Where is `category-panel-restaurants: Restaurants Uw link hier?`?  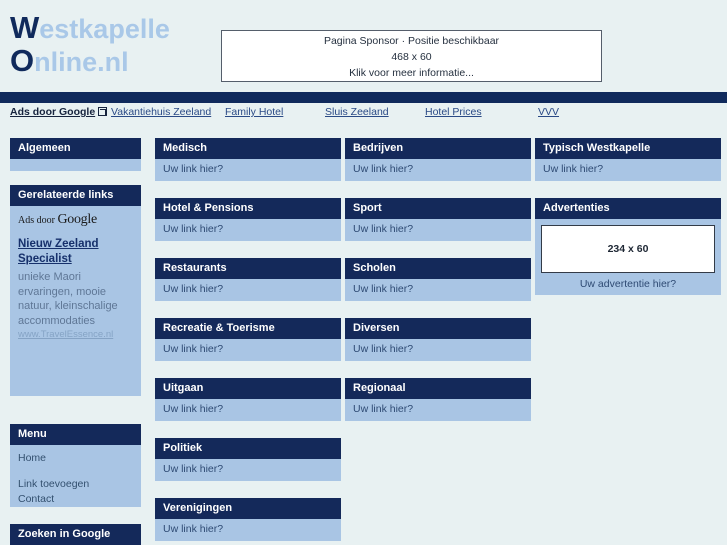 category-panel-restaurants: Restaurants Uw link hier? is located at coordinates (248, 279).